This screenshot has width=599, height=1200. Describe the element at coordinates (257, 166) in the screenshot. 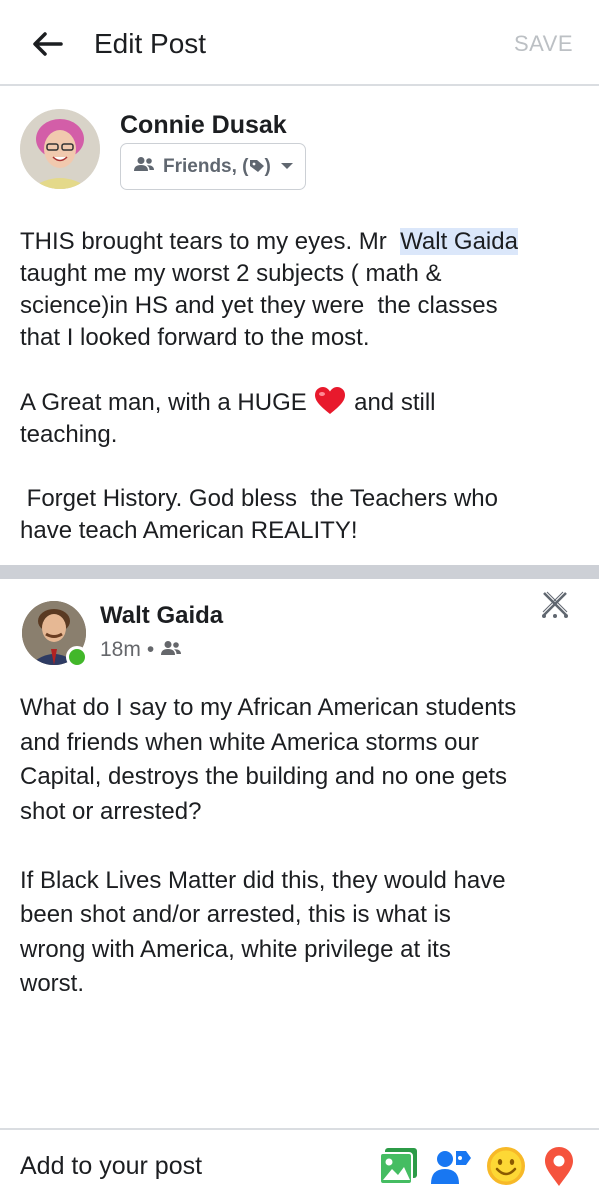

I see `tag-icon` at that location.